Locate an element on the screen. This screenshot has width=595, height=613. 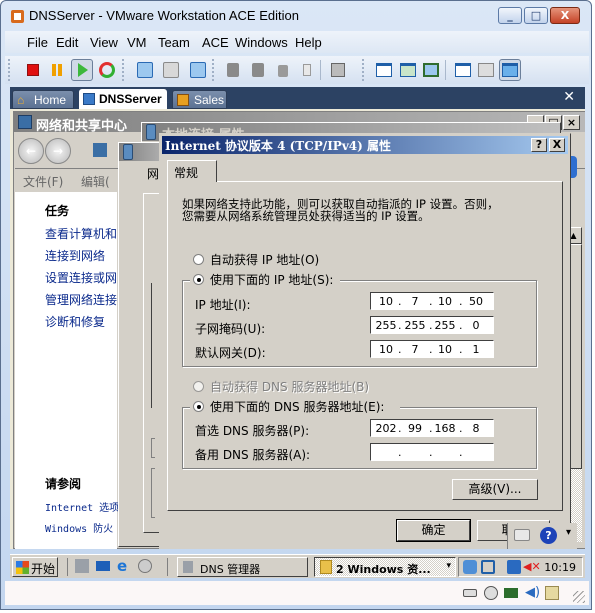
vmware-tools-icon is located at coordinates (488, 567).